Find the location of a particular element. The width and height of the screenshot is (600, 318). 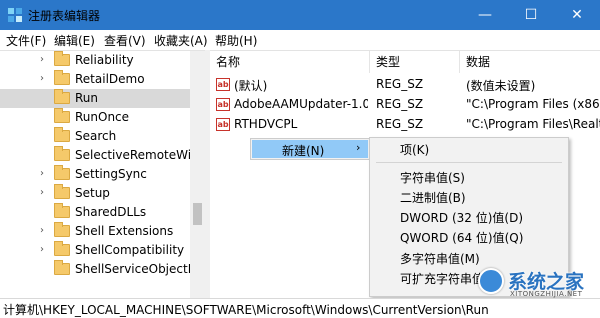

window-title: 注册表编辑器 is located at coordinates (64, 16).